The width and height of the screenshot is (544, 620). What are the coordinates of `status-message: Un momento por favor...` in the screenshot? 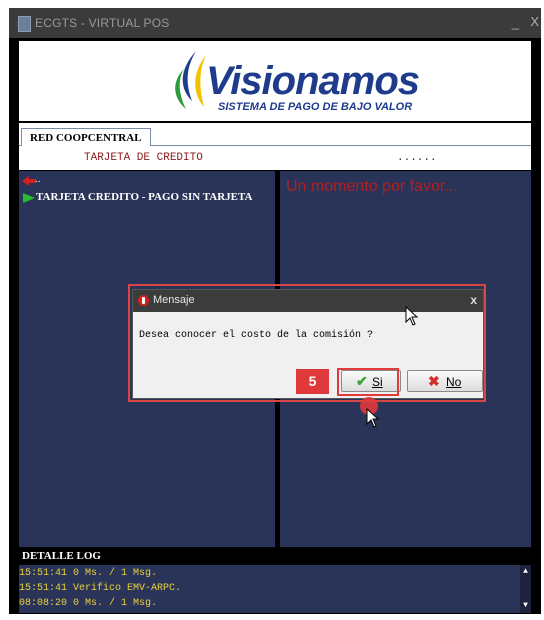 It's located at (372, 186).